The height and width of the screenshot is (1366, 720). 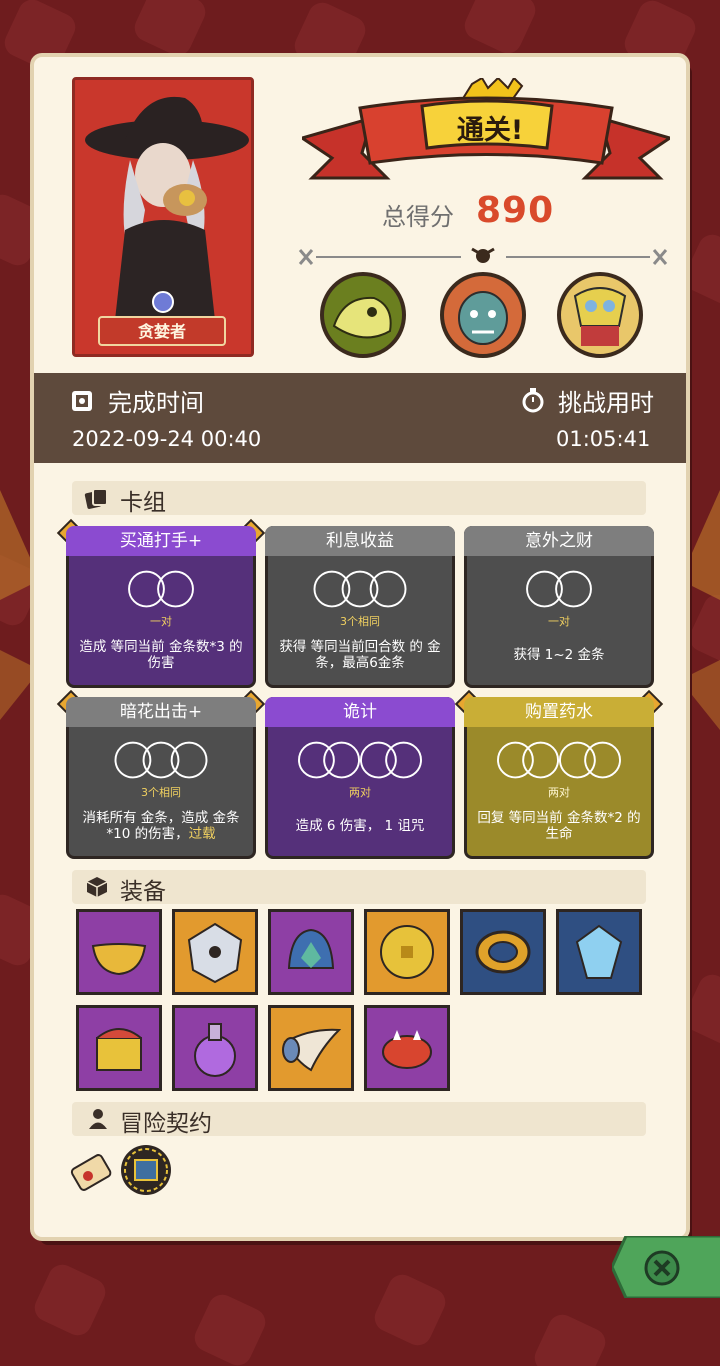 I want to click on card-gui-ji: 诡计 两对 造成 6 伤害， 1 诅咒, so click(x=360, y=778).